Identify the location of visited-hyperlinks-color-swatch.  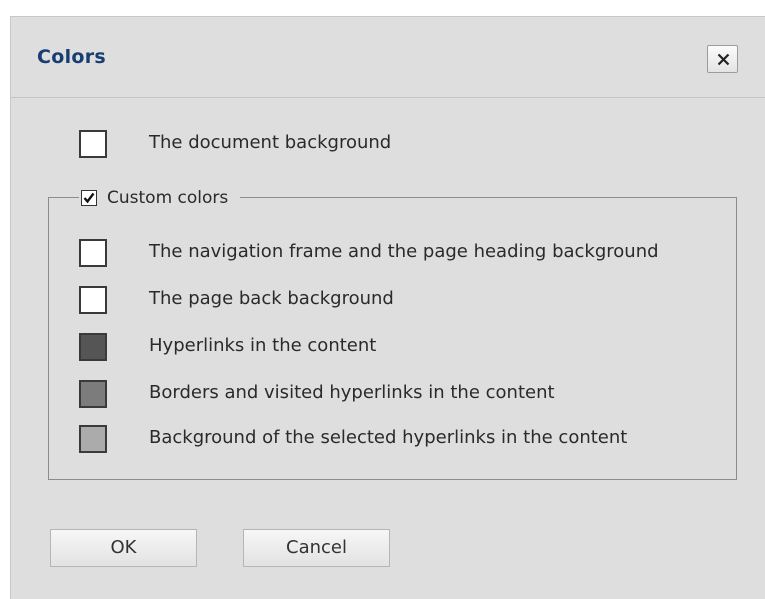
(93, 394).